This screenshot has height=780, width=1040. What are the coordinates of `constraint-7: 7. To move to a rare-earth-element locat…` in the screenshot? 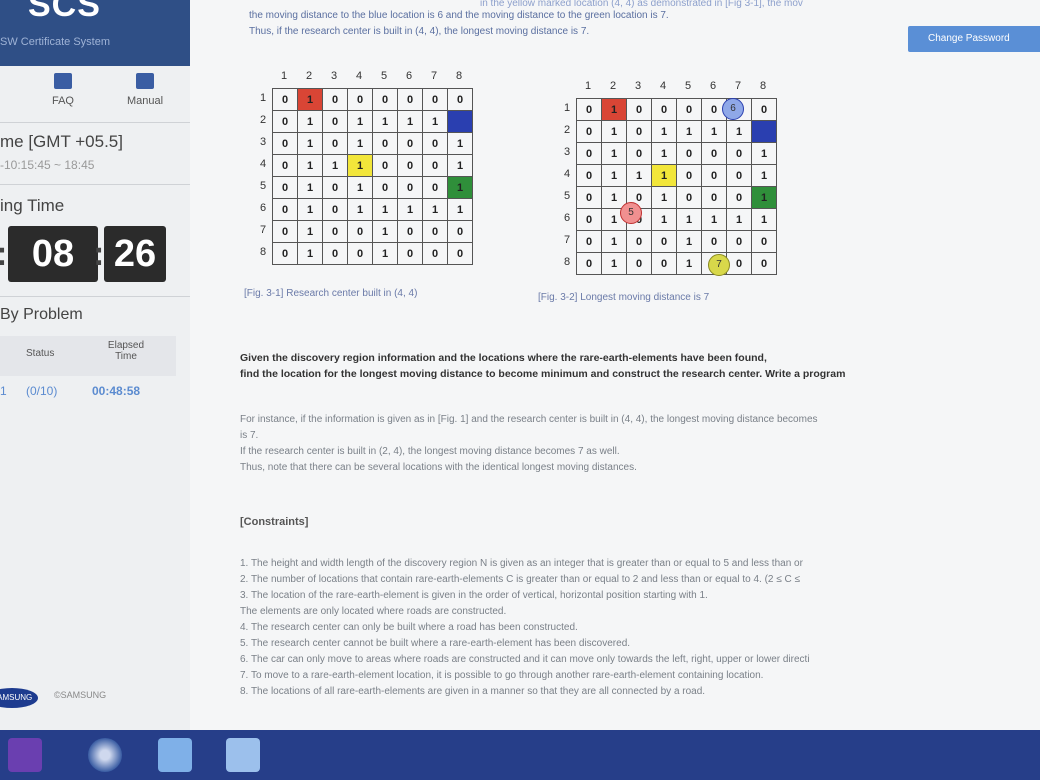 It's located at (502, 675).